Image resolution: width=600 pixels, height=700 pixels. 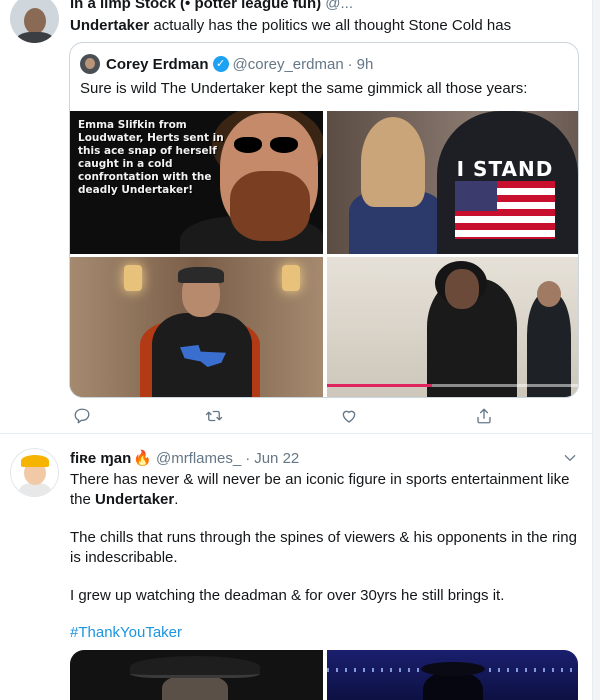 I want to click on author-name: in a ilmp Stock (• potter league fun), so click(x=195, y=6).